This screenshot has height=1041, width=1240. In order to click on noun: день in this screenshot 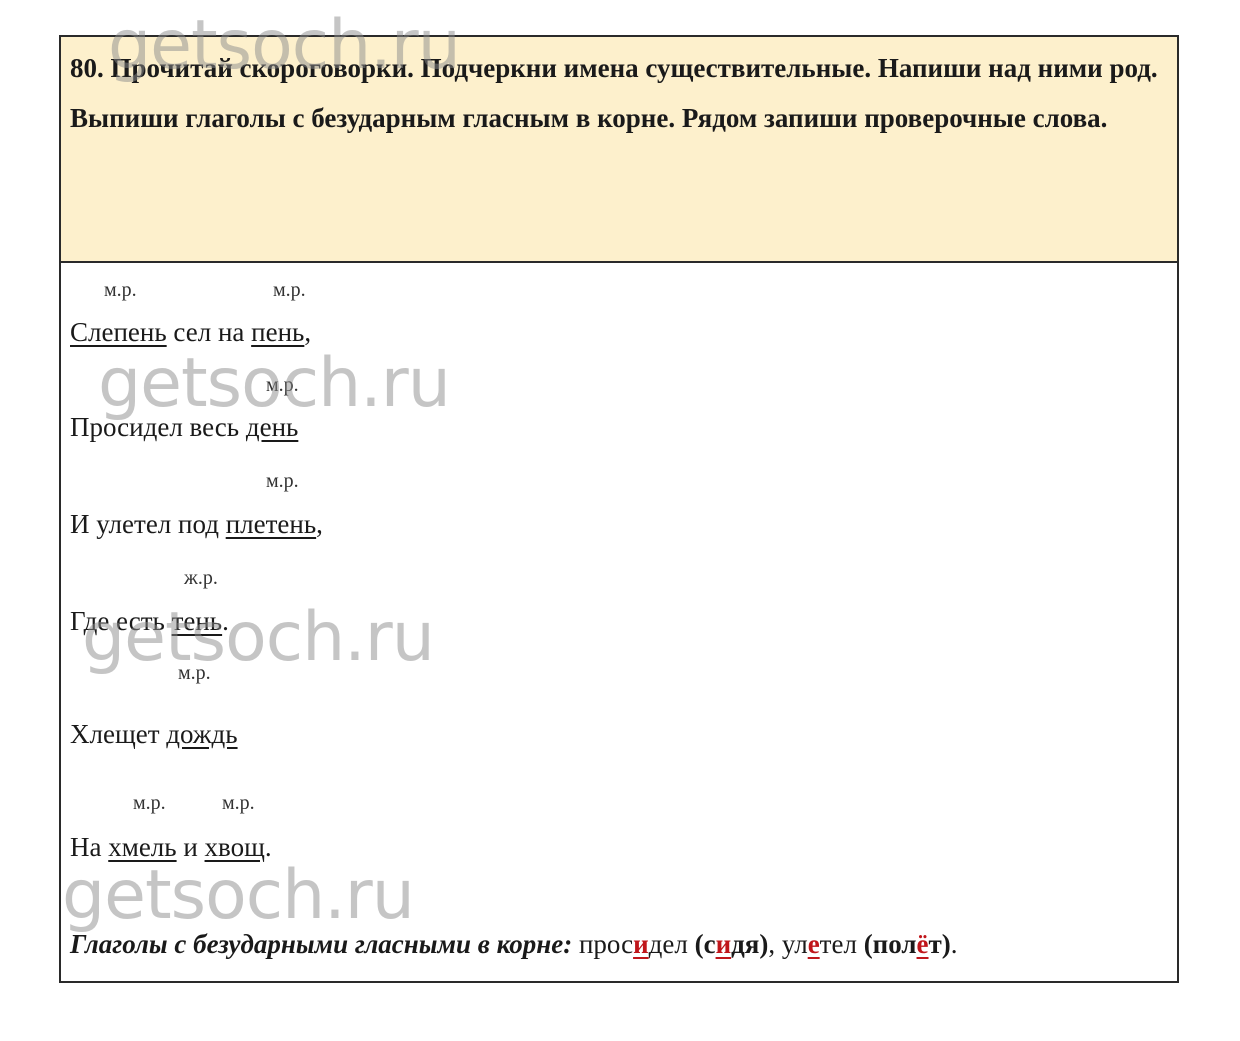, I will do `click(272, 427)`.